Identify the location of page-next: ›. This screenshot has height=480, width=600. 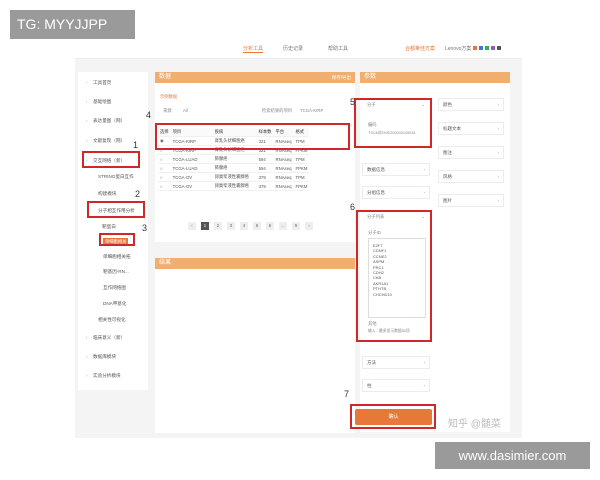
(309, 226).